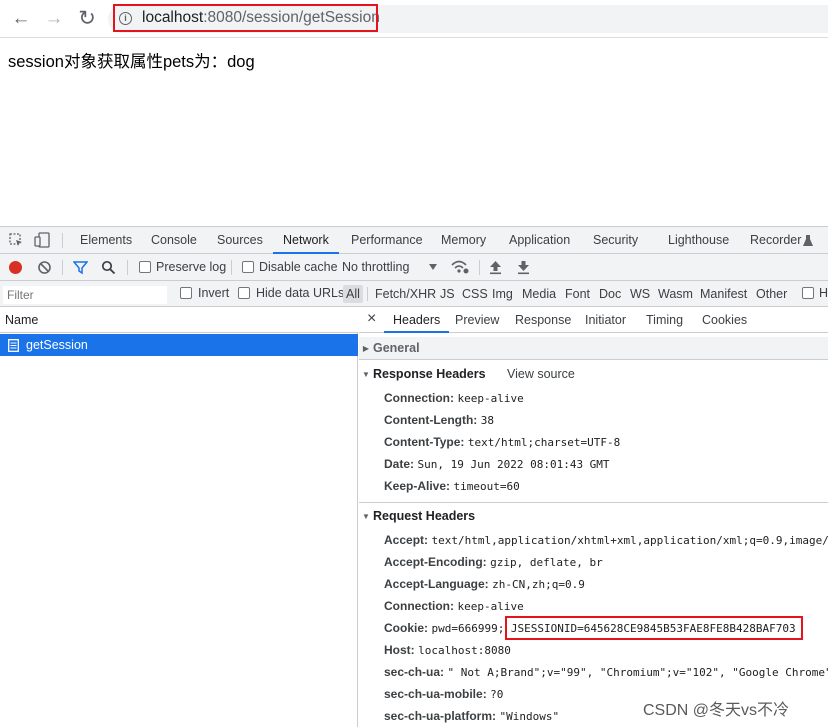  Describe the element at coordinates (174, 240) in the screenshot. I see `tab-console: Console` at that location.